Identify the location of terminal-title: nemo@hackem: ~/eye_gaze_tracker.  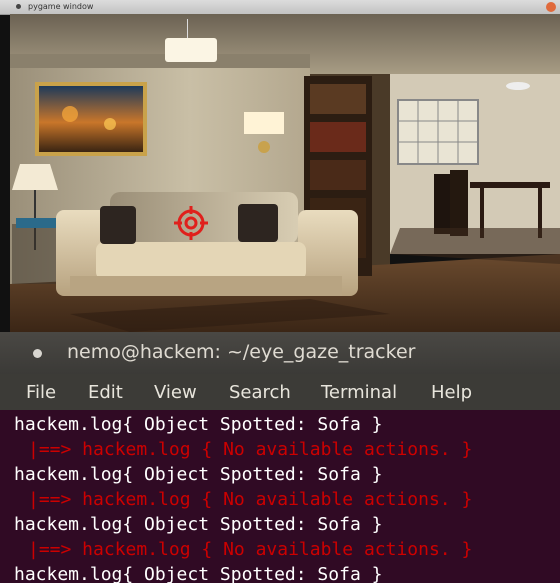
(241, 352).